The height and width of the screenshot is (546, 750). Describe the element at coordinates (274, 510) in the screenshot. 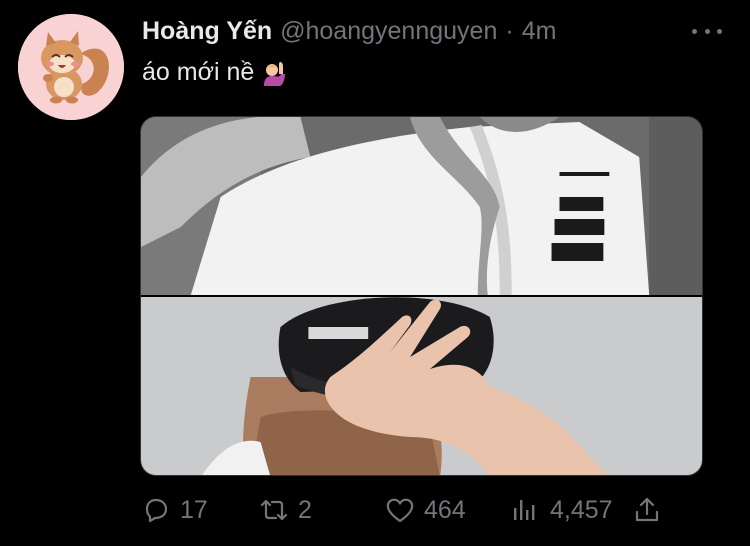

I see `retweet-icon` at that location.